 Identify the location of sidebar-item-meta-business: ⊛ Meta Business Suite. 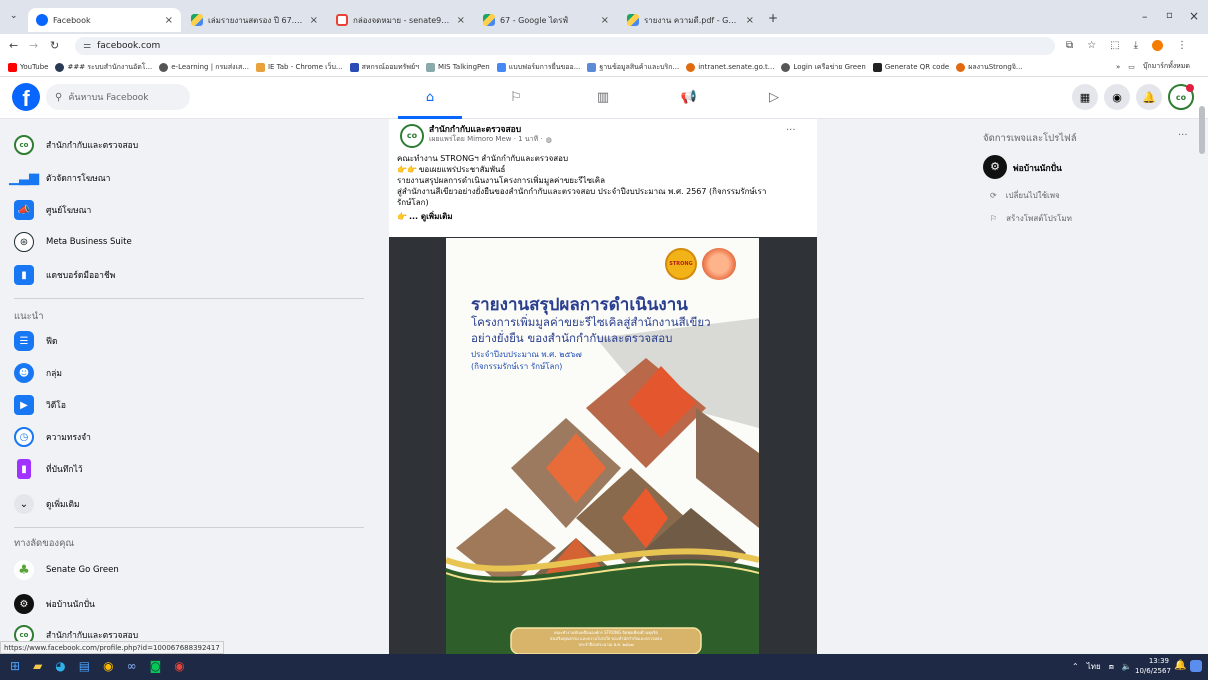
(73, 242).